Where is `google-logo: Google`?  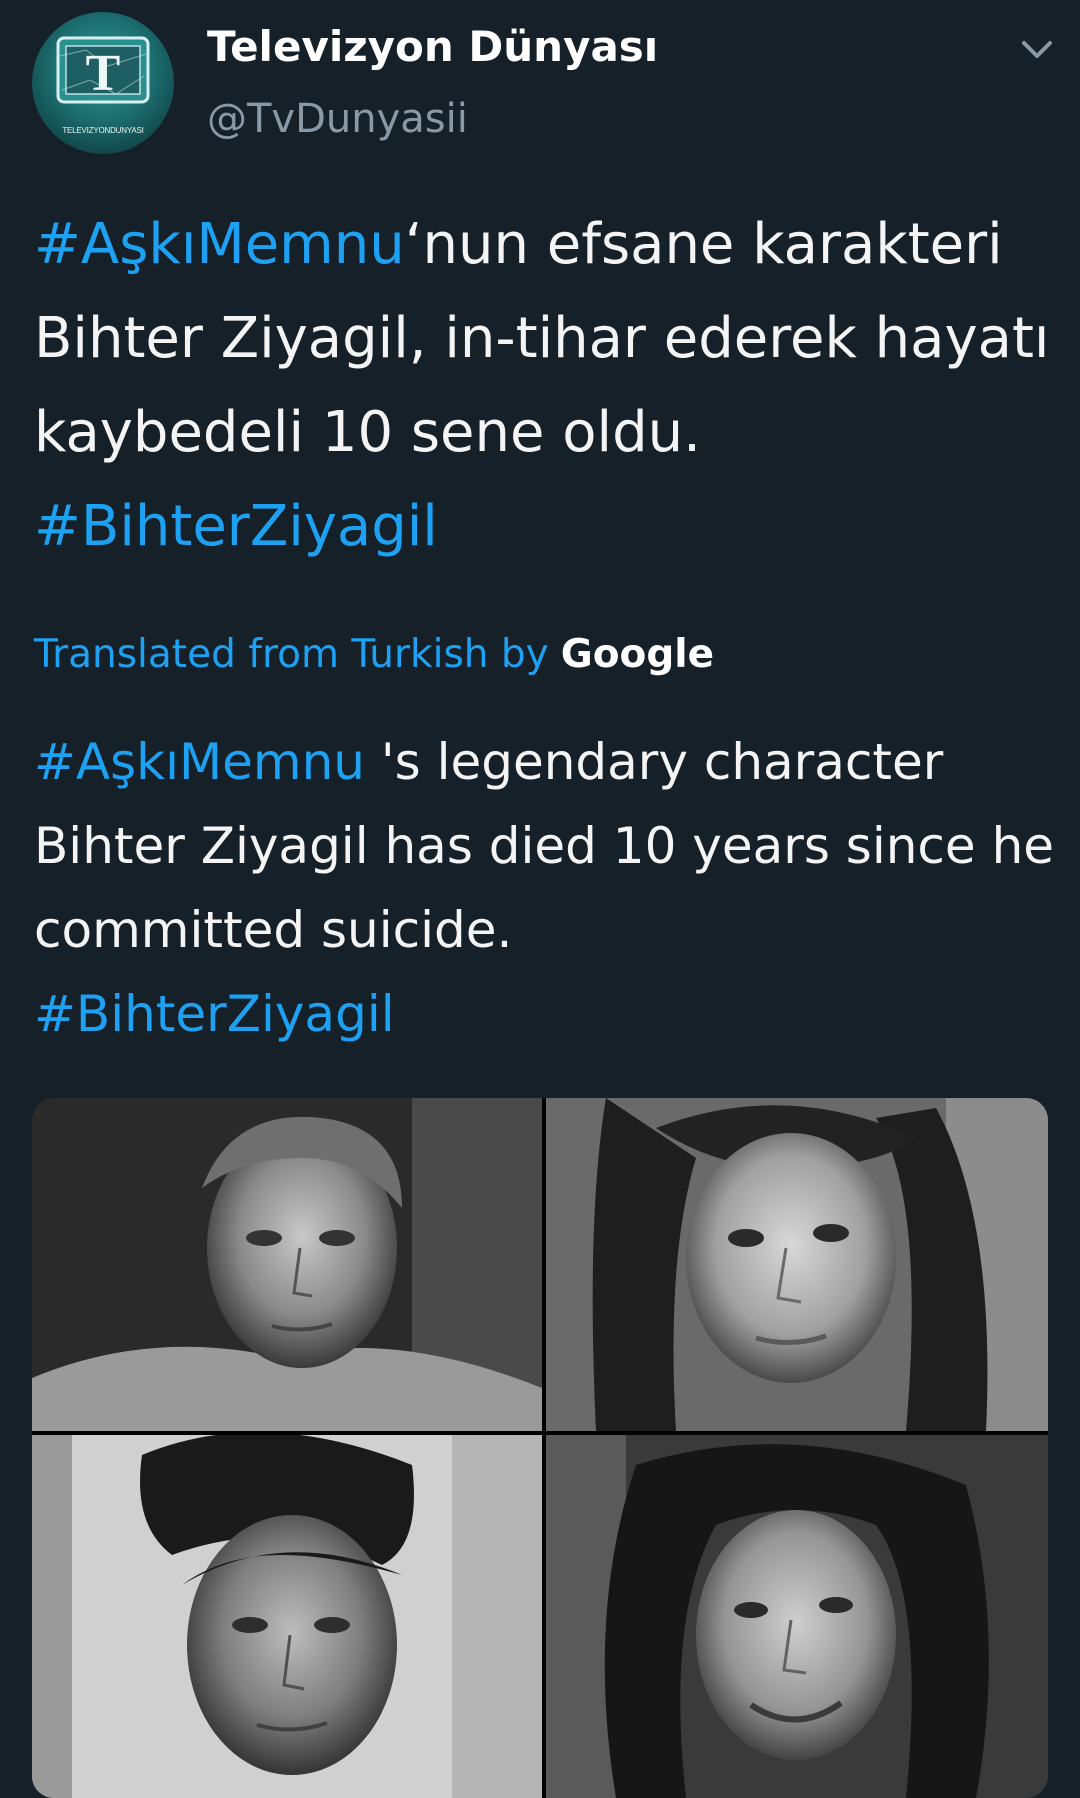
google-logo: Google is located at coordinates (637, 654).